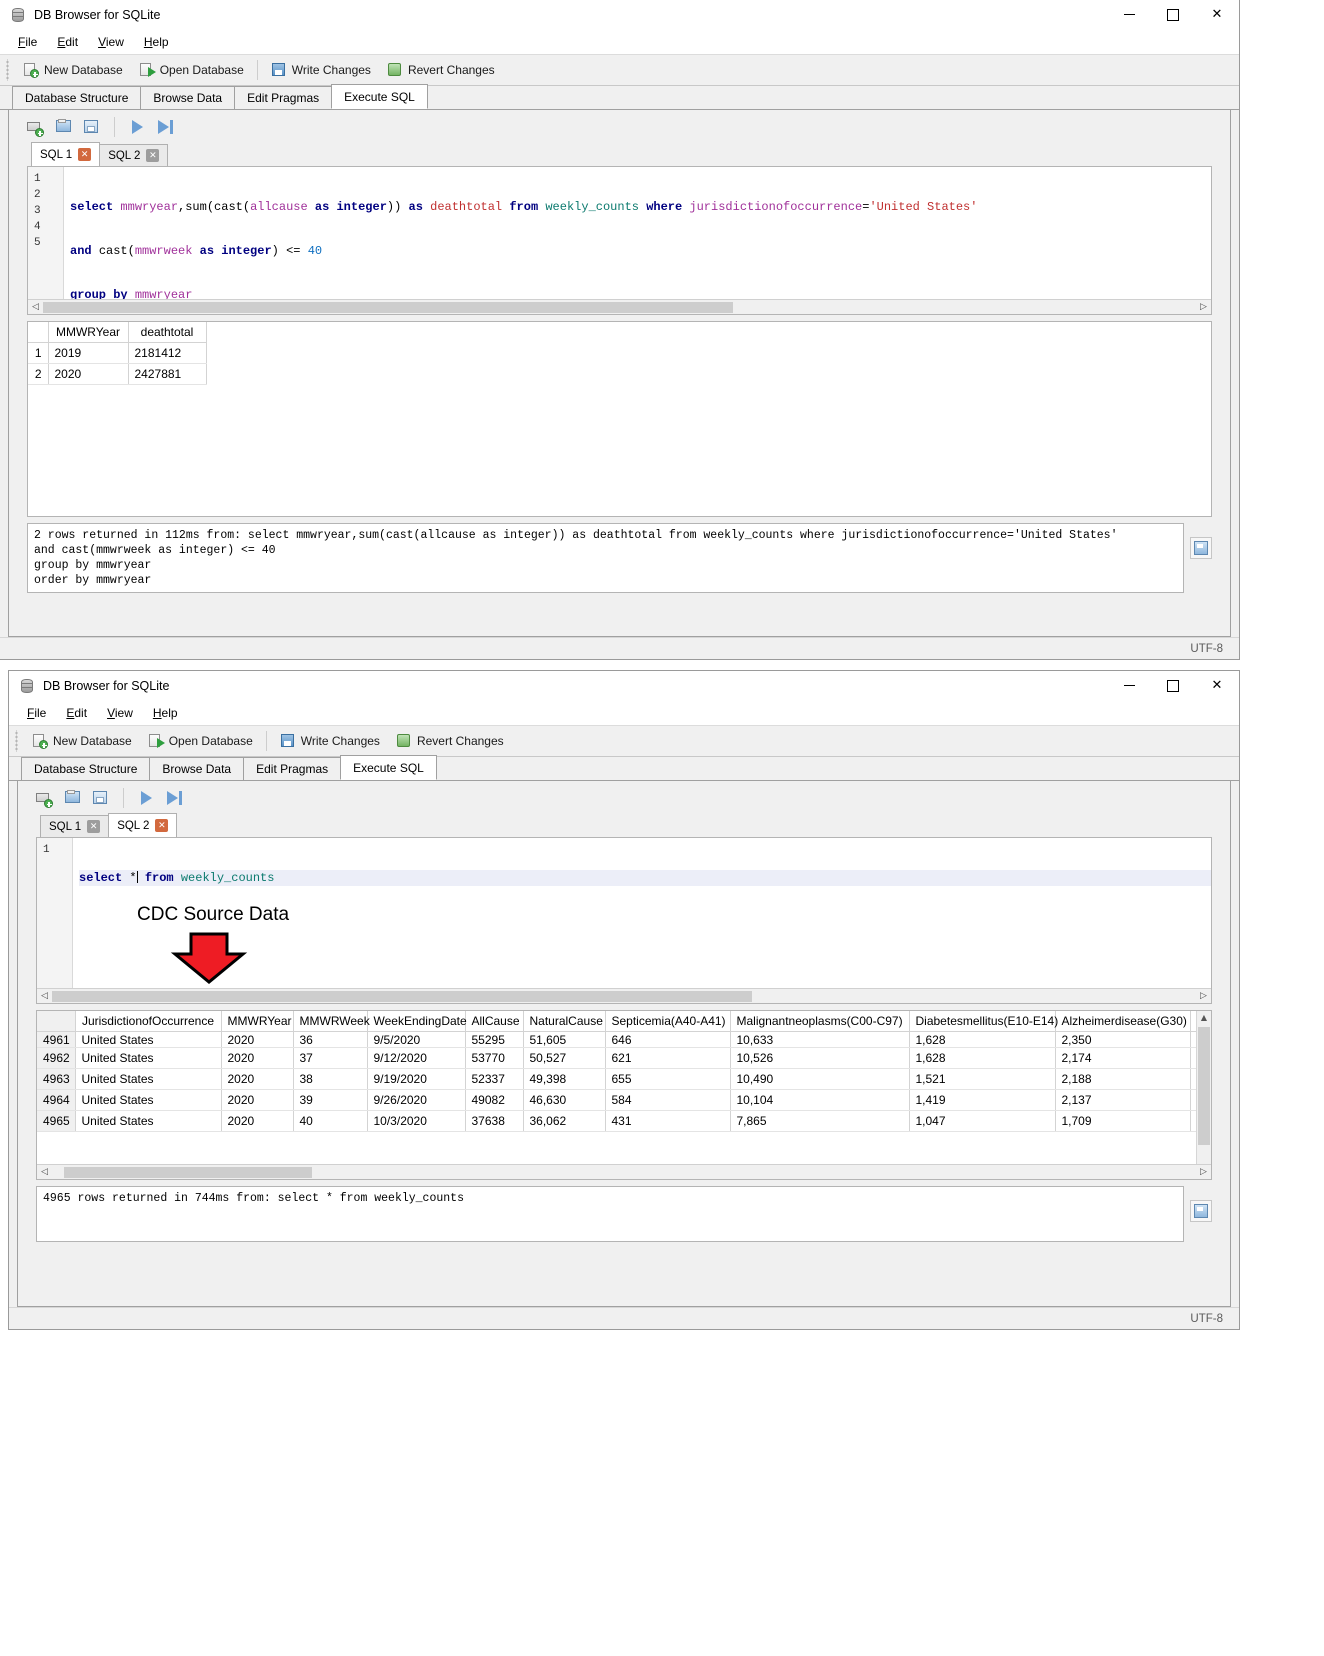 The image size is (1324, 1656). Describe the element at coordinates (330, 1100) in the screenshot. I see `cell-mmwrweek: 39` at that location.